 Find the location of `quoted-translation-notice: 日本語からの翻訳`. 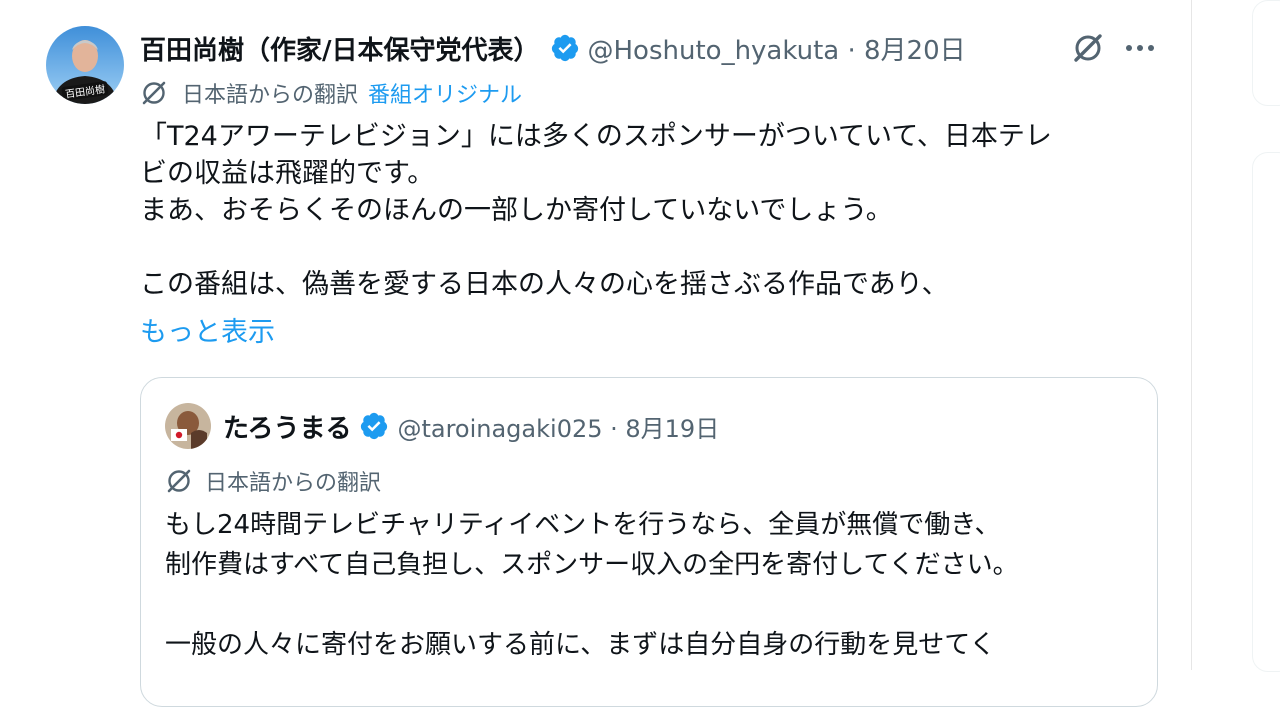

quoted-translation-notice: 日本語からの翻訳 is located at coordinates (273, 481).